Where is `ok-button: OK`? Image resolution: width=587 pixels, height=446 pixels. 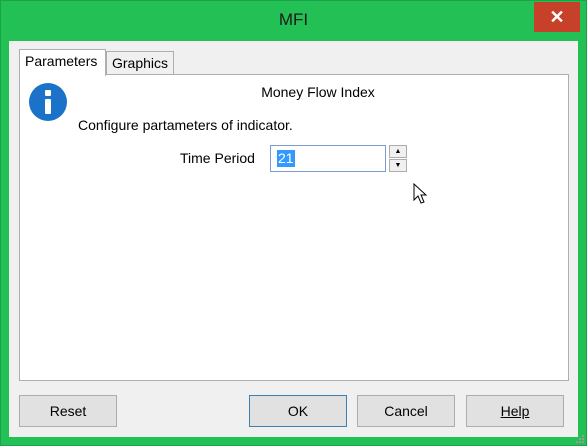 ok-button: OK is located at coordinates (298, 411).